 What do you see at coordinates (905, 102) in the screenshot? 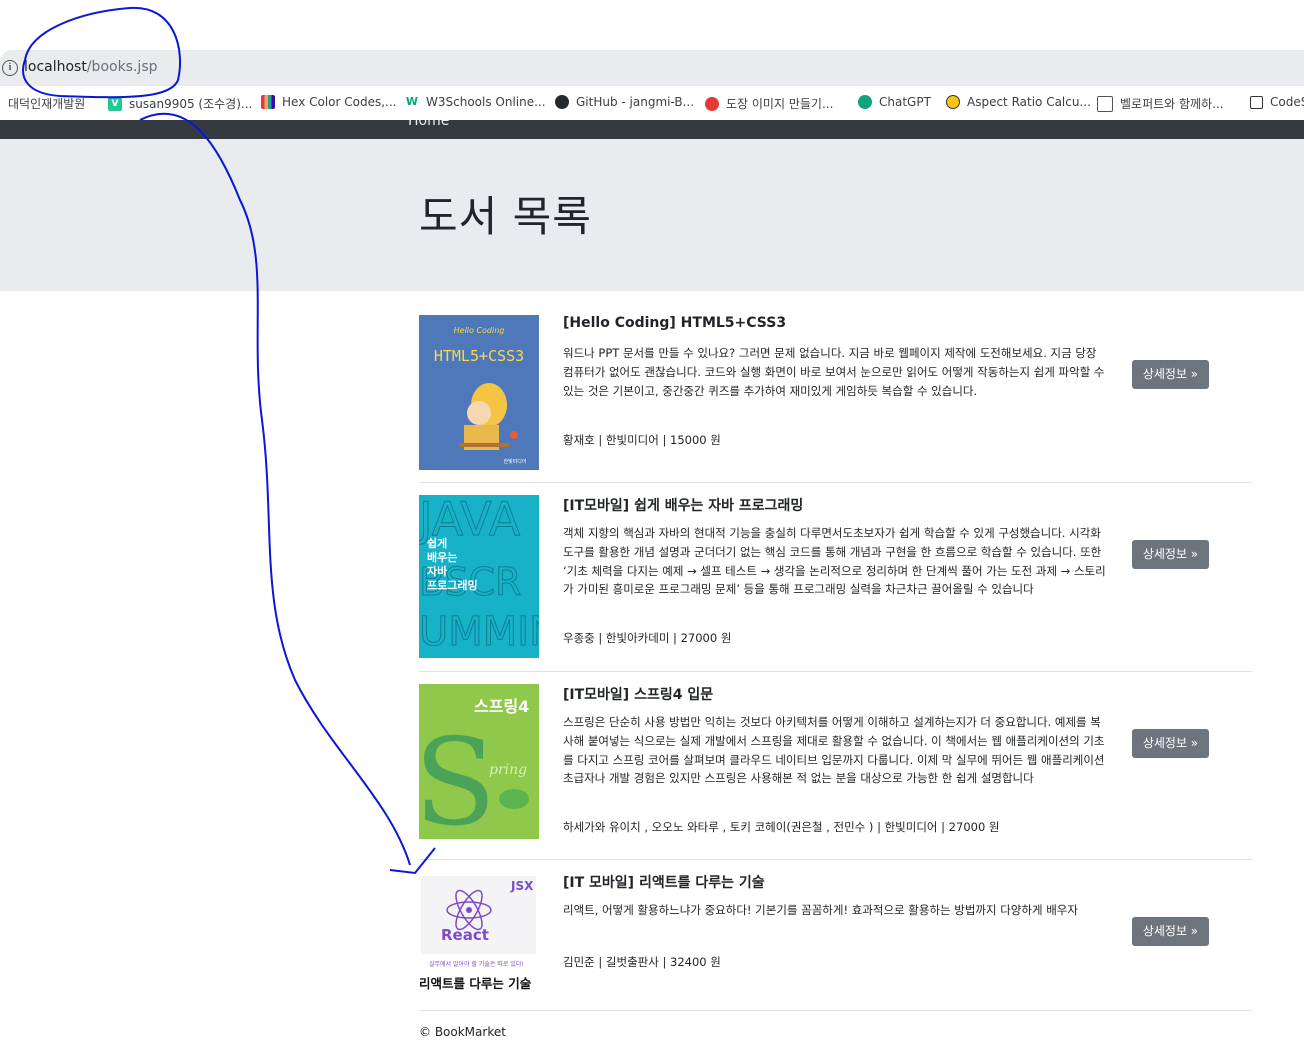
I see `bookmark-label: ChatGPT` at bounding box center [905, 102].